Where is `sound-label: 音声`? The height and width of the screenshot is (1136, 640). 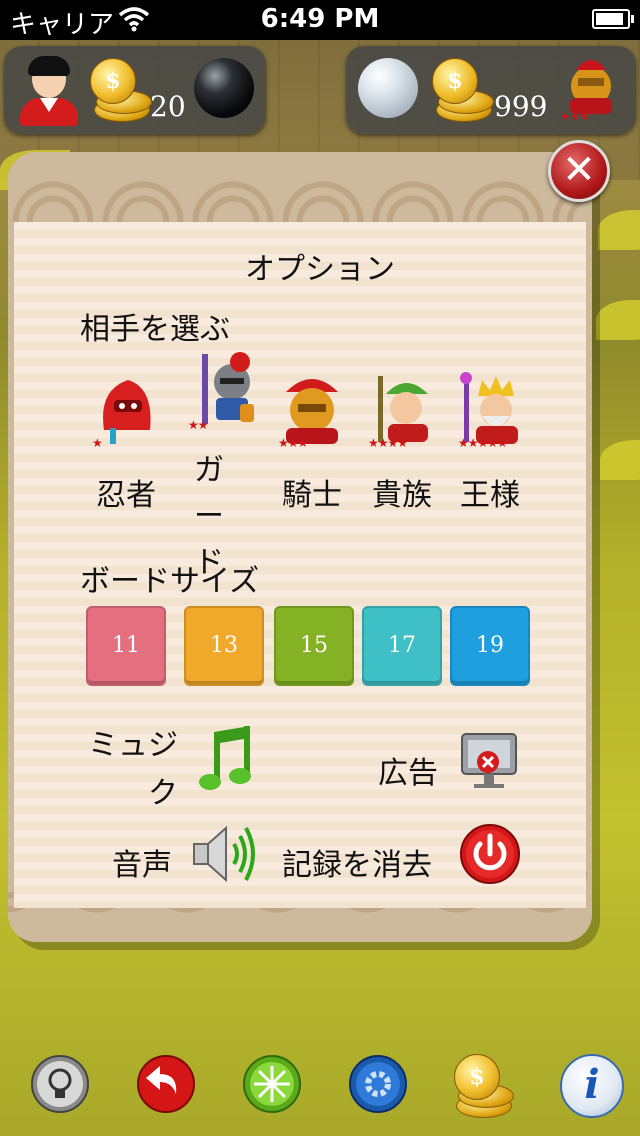 sound-label: 音声 is located at coordinates (142, 865).